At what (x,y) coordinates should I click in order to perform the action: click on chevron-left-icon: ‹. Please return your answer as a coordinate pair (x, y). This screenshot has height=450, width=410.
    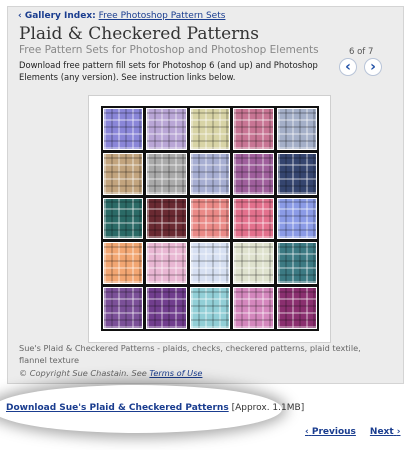
    Looking at the image, I should click on (348, 67).